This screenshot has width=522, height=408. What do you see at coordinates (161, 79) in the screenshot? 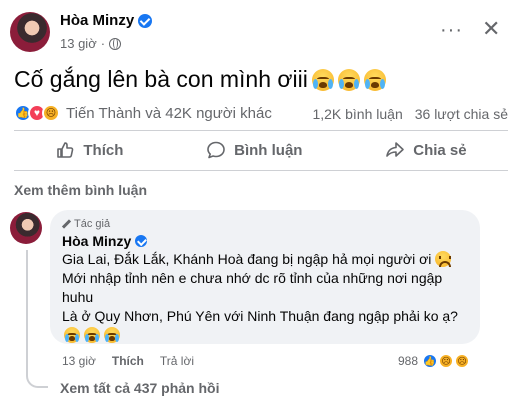
I see `post-text-content: Cố gắng lên bà con mình ơiii` at bounding box center [161, 79].